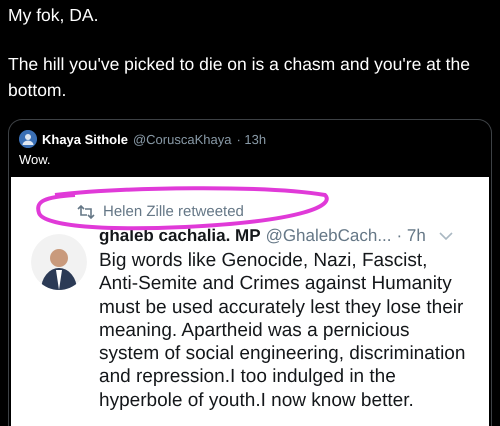 Image resolution: width=500 pixels, height=426 pixels. I want to click on tweet-text: My fok, DA., so click(54, 15).